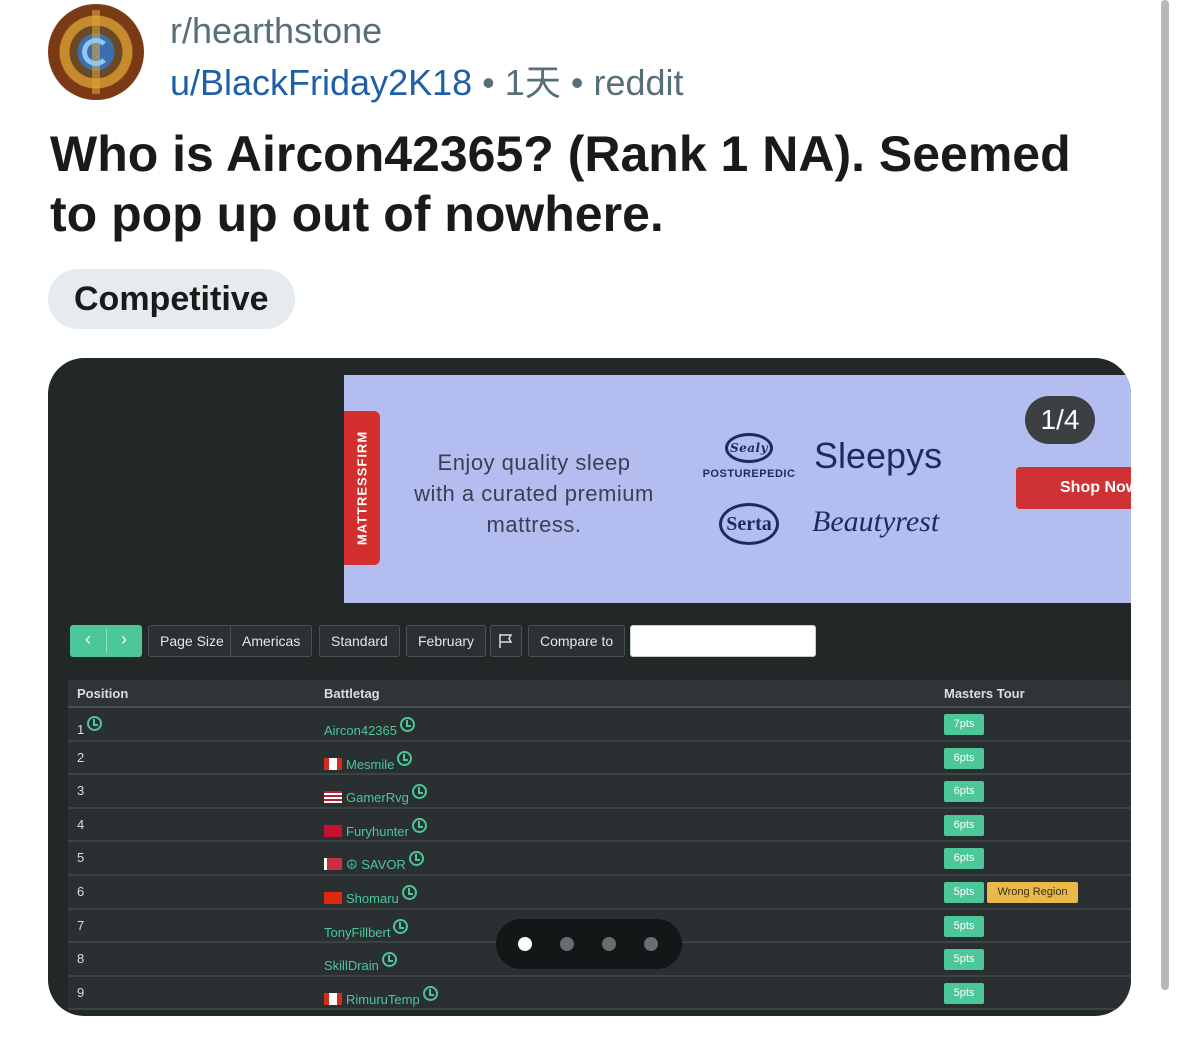 The width and height of the screenshot is (1179, 1037). I want to click on row-position: 9, so click(81, 992).